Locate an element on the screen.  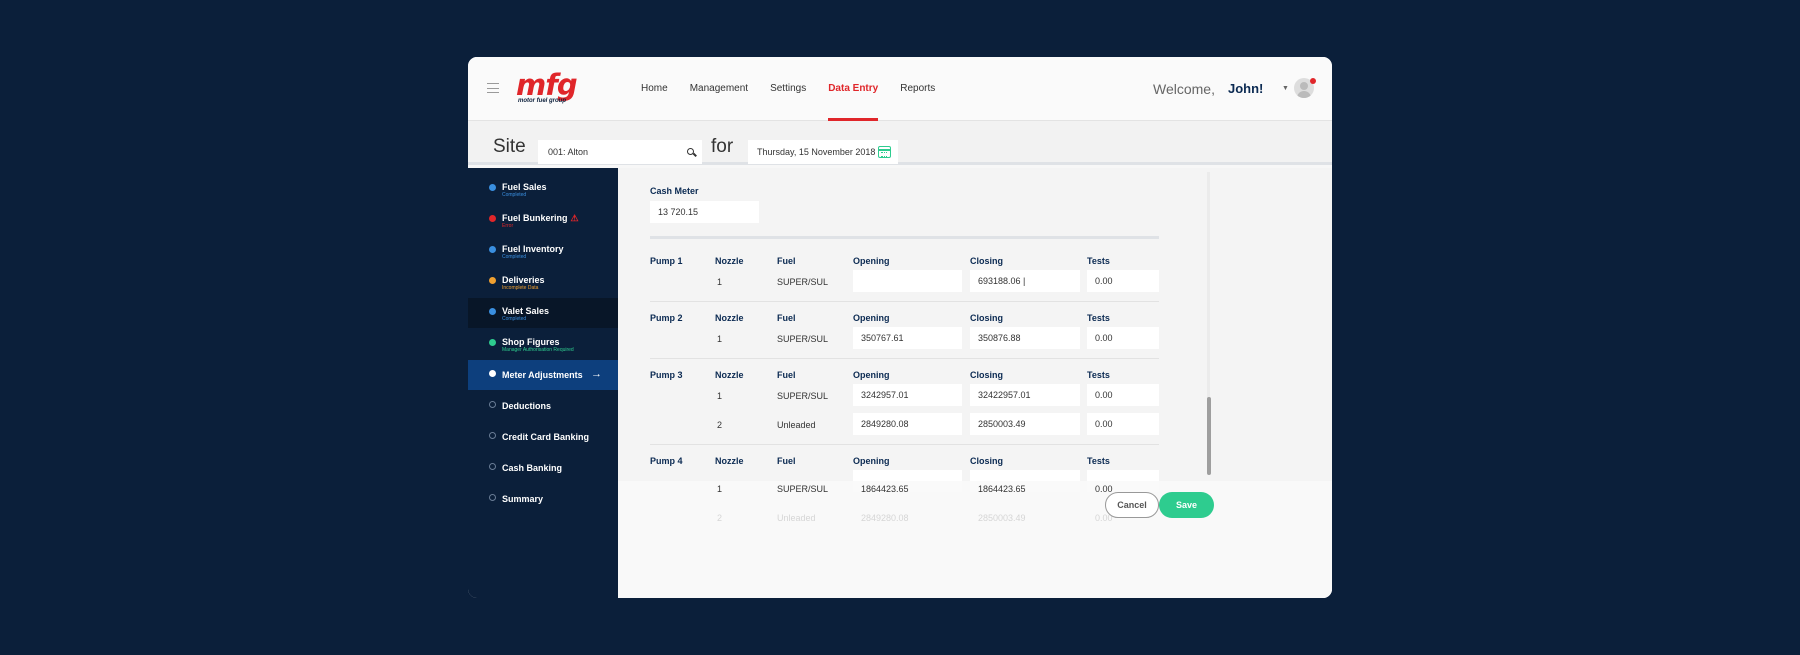
user-menu-chevron-down-icon: ▼ is located at coordinates (1285, 88).